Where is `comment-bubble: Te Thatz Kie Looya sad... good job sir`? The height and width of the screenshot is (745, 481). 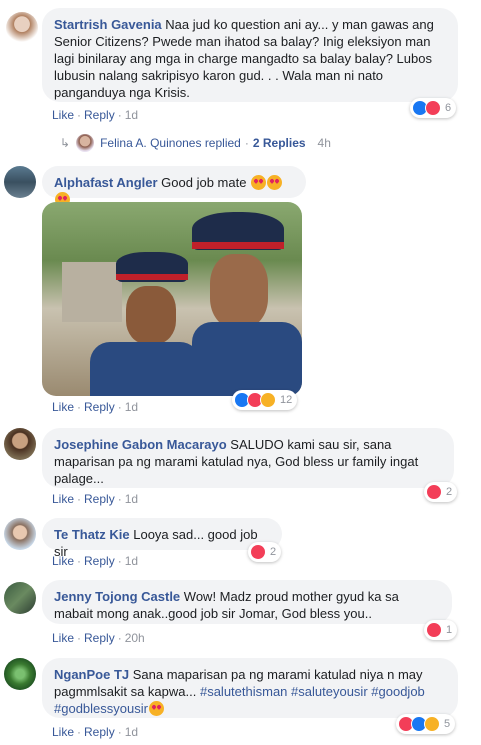
comment-bubble: Te Thatz Kie Looya sad... good job sir is located at coordinates (162, 538).